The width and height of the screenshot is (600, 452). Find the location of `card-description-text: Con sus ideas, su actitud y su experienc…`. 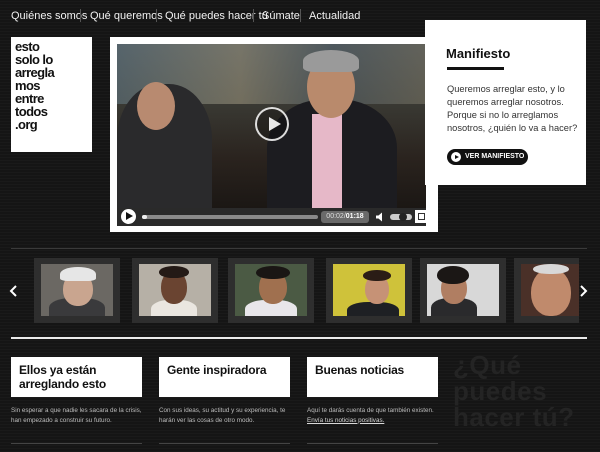

card-description-text: Con sus ideas, su actitud y su experienc… is located at coordinates (222, 415).